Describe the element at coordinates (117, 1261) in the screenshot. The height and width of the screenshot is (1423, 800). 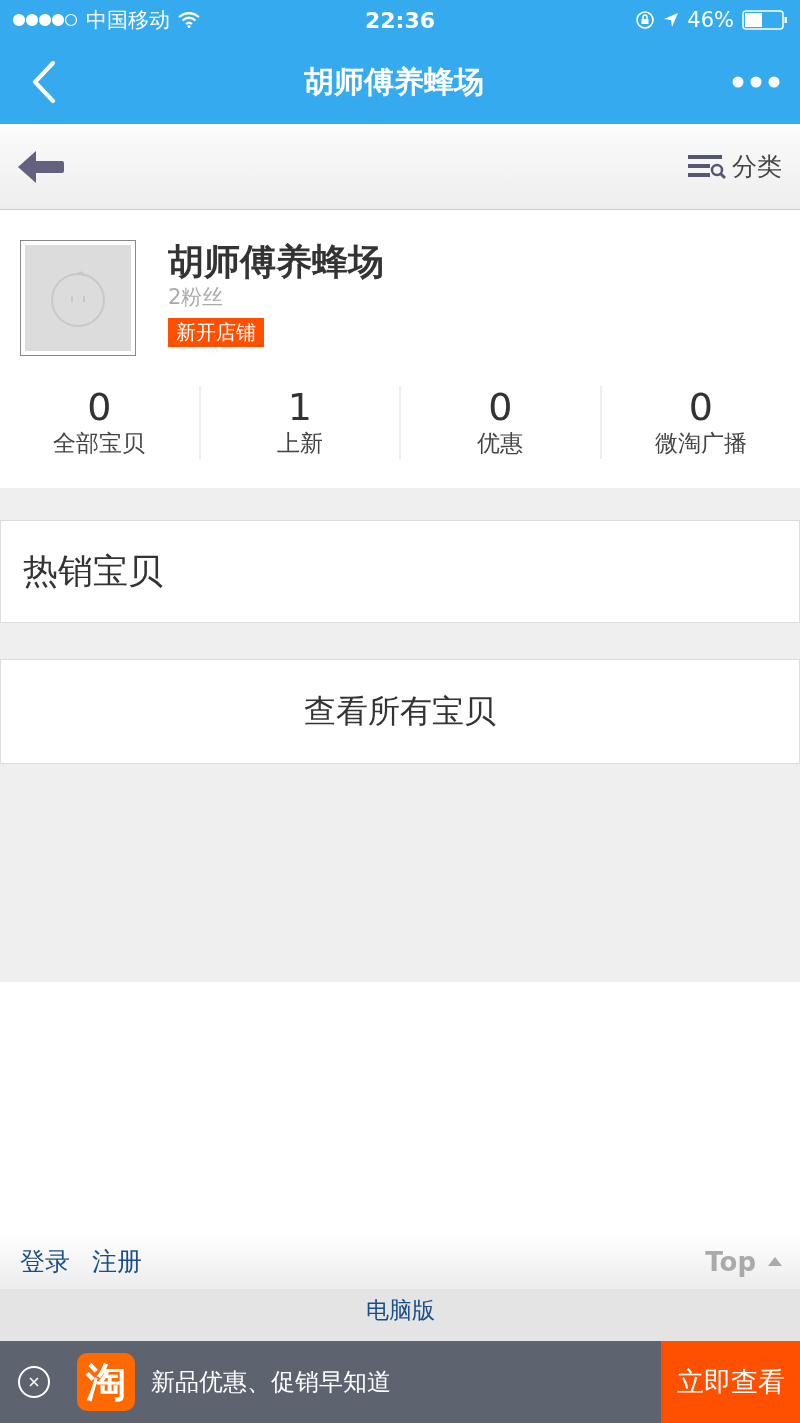
I see `footer-link: 注册` at that location.